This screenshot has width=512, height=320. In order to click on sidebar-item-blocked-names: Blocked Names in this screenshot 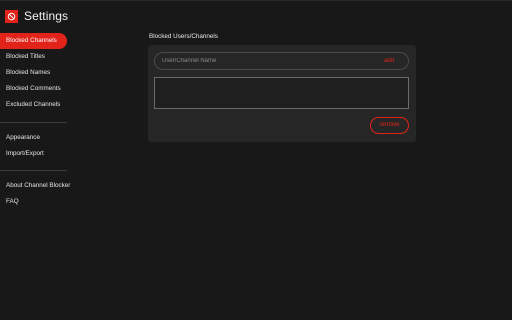, I will do `click(33, 73)`.